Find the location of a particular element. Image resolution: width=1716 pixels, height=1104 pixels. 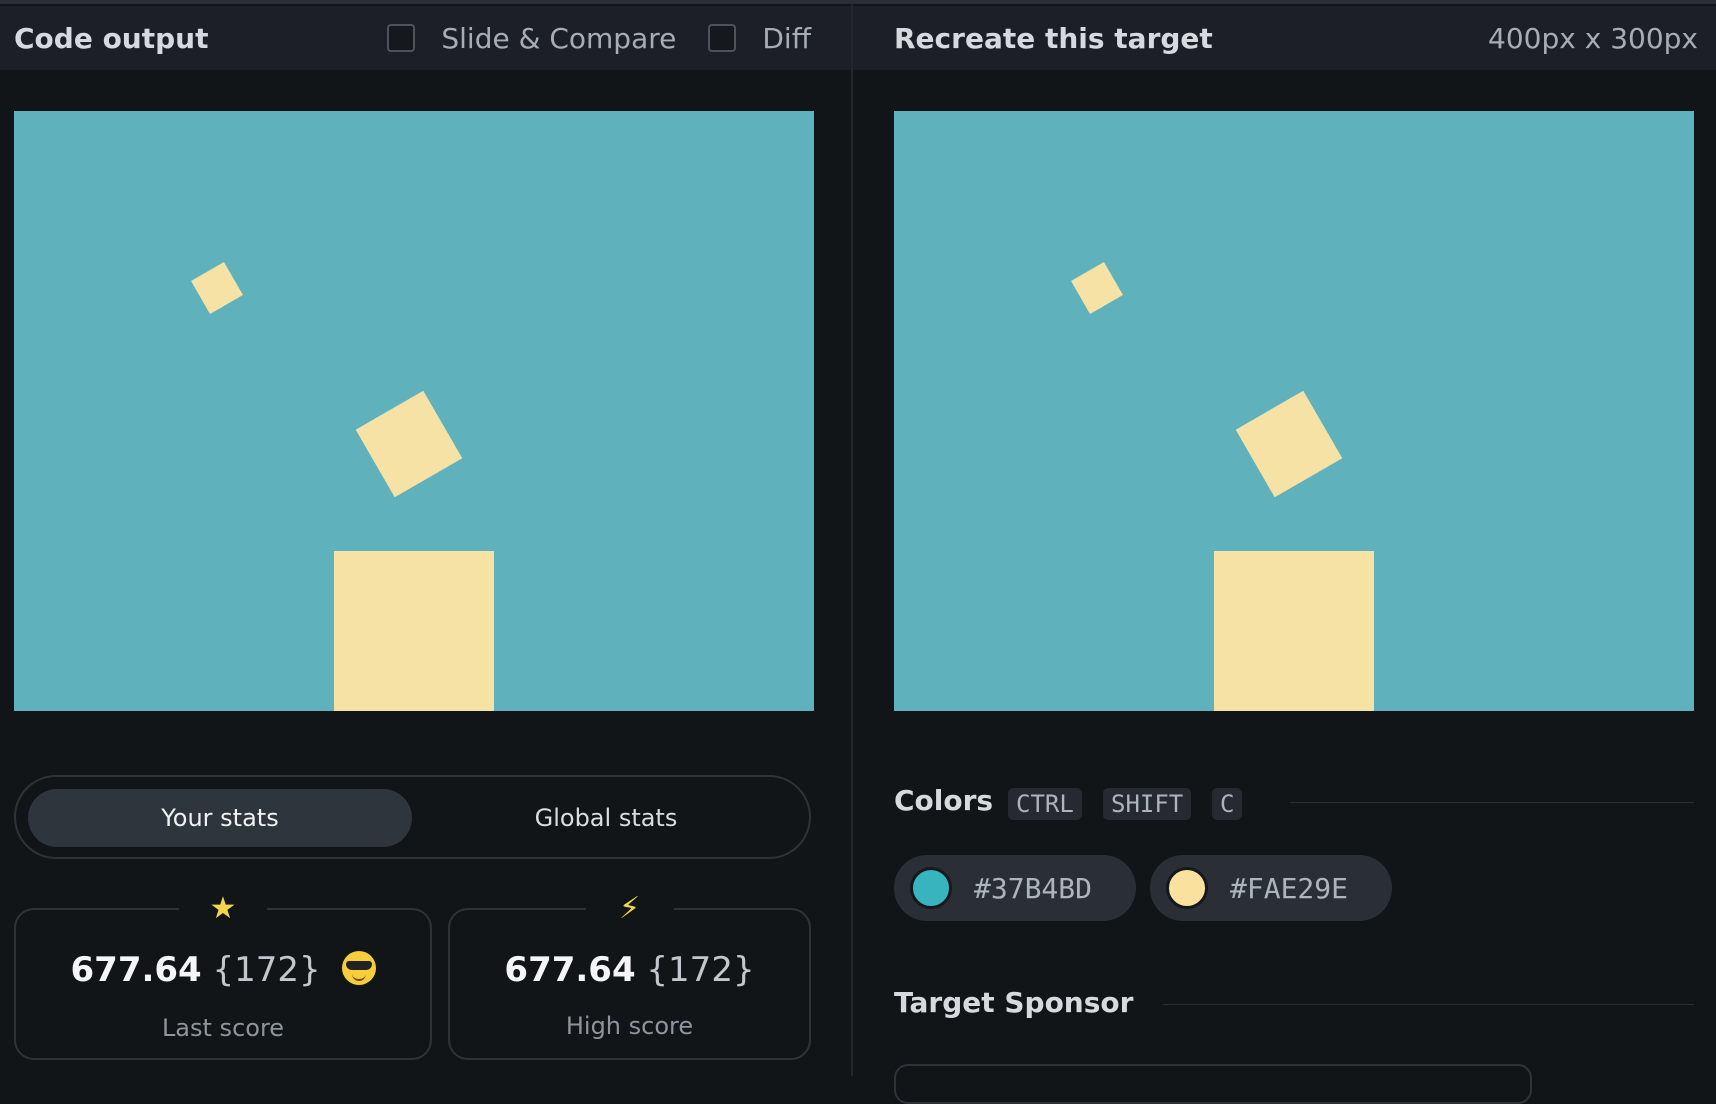

high-score-card: ⚡ 677.64 {172} High score is located at coordinates (629, 974).